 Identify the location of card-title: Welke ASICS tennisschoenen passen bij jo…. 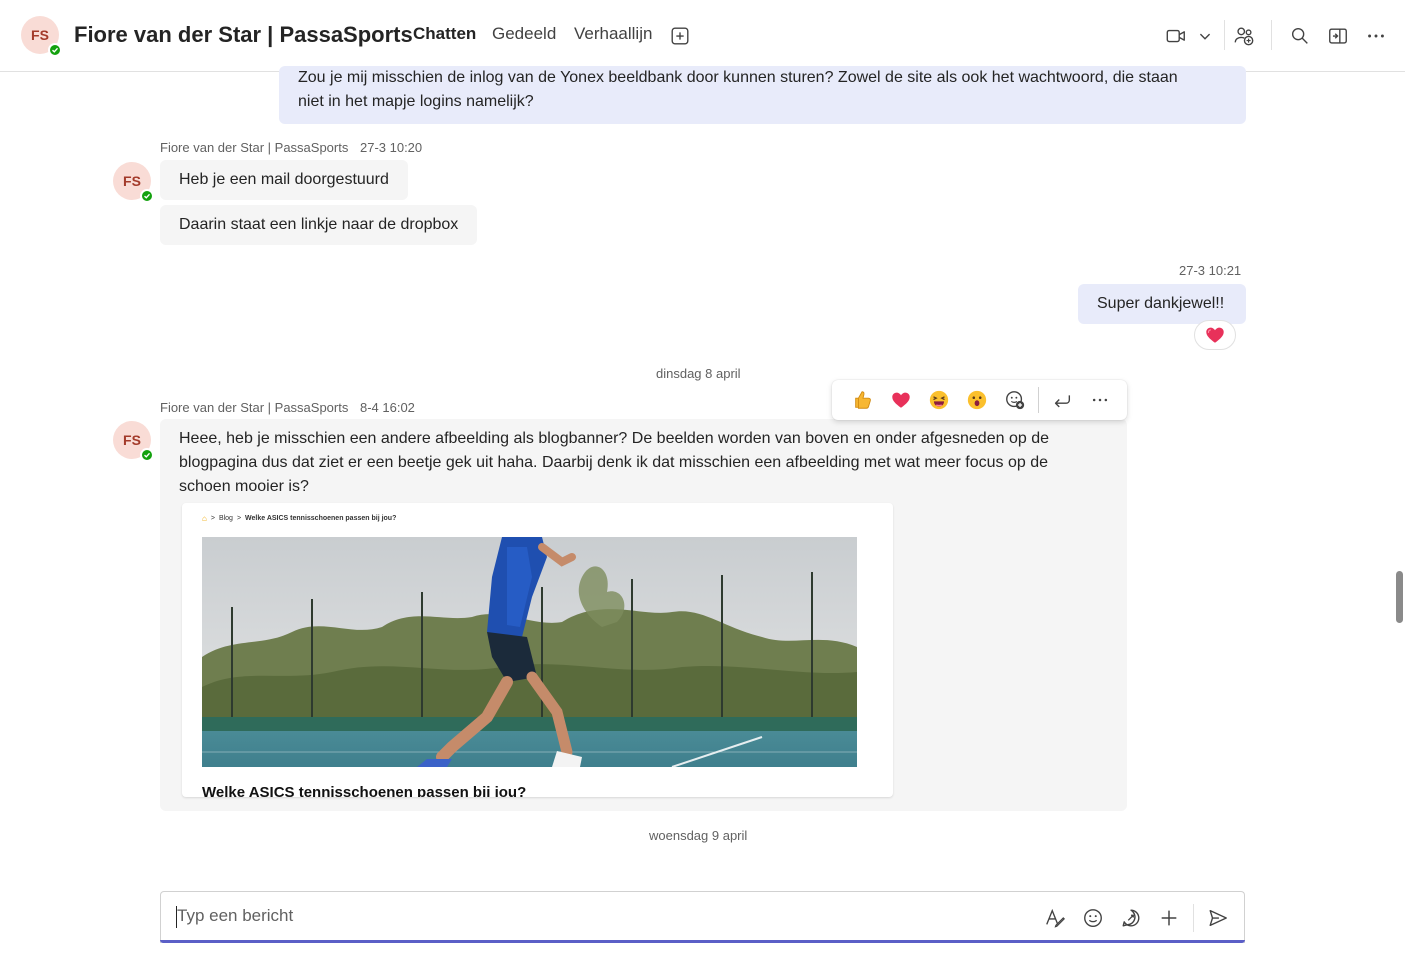
(364, 790).